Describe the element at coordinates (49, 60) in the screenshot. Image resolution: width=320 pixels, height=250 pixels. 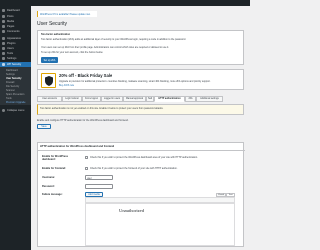
I see `setup-2fa-button: Set up 2FA` at that location.